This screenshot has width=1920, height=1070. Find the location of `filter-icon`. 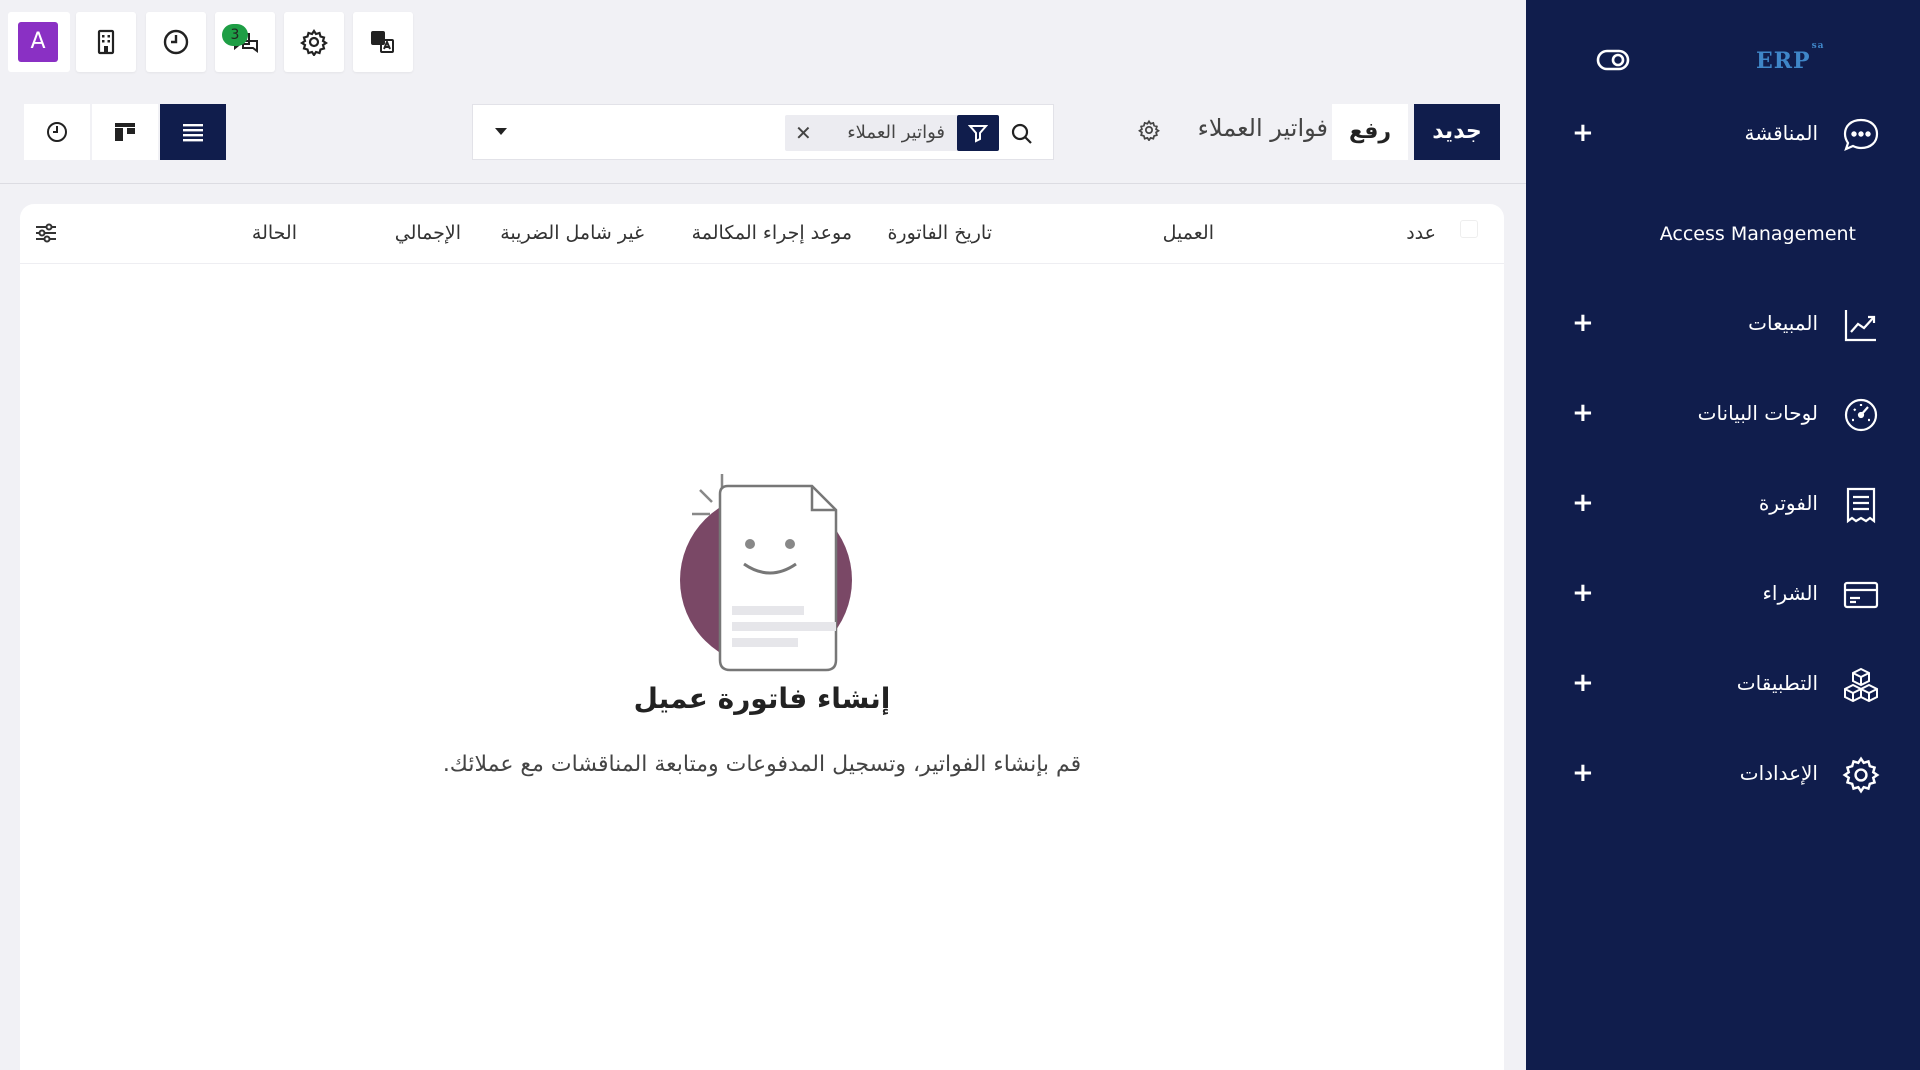

filter-icon is located at coordinates (978, 134).